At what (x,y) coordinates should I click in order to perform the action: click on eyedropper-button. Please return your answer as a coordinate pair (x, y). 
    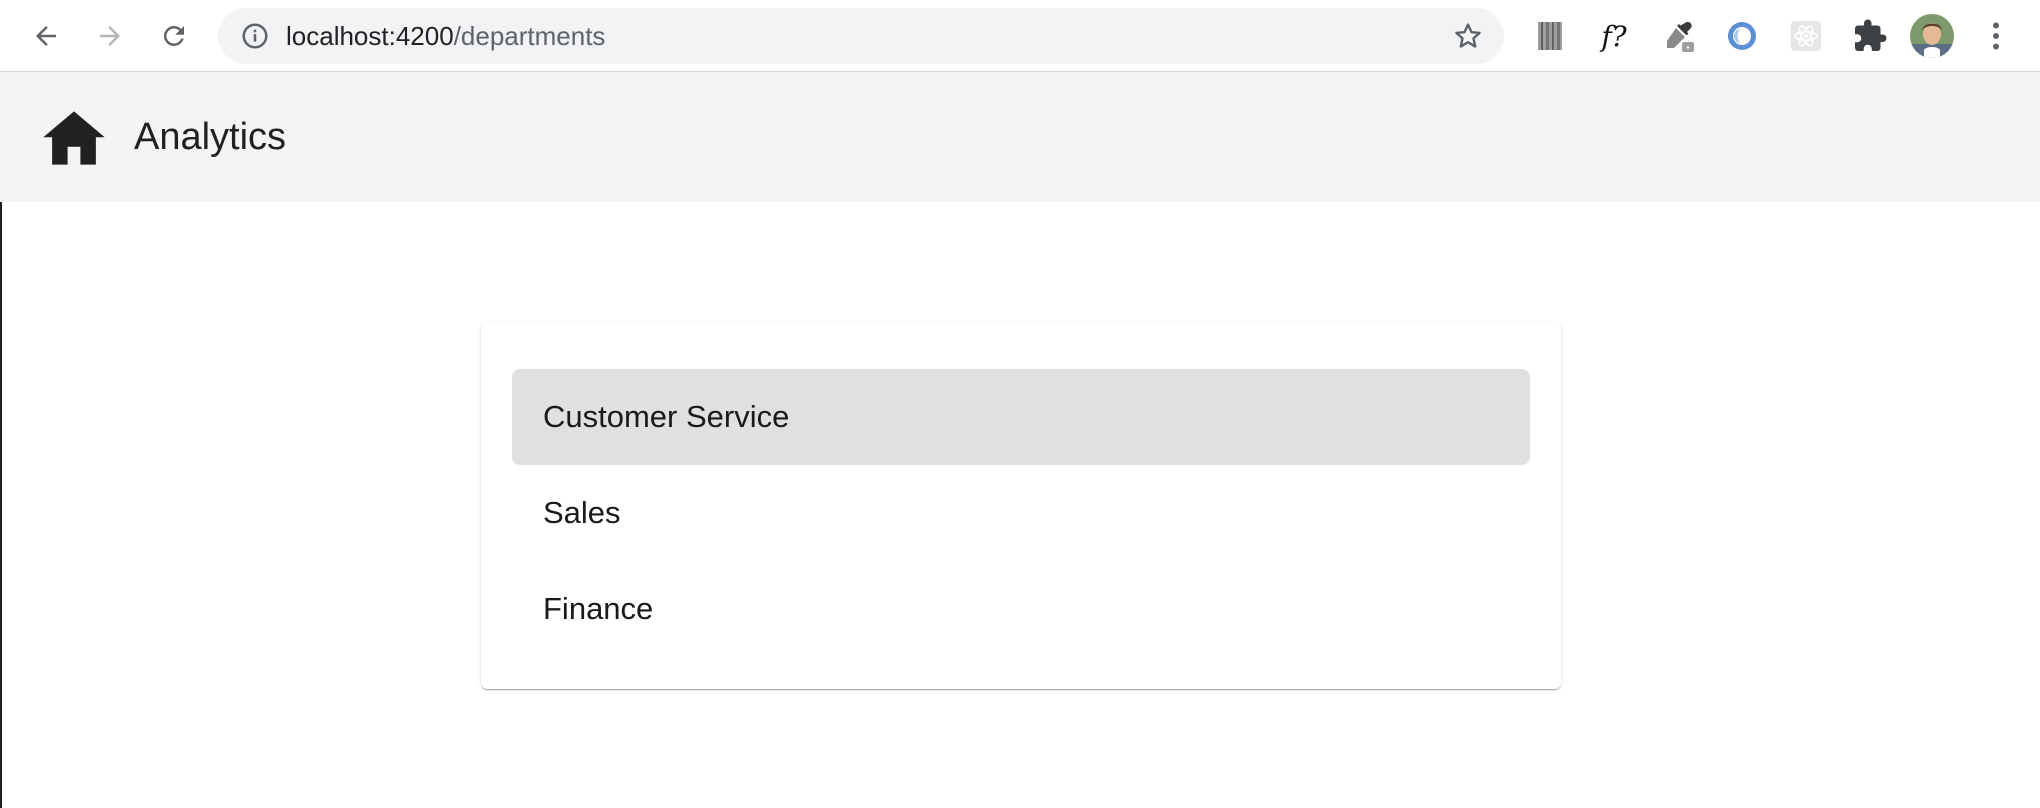
    Looking at the image, I should click on (1678, 36).